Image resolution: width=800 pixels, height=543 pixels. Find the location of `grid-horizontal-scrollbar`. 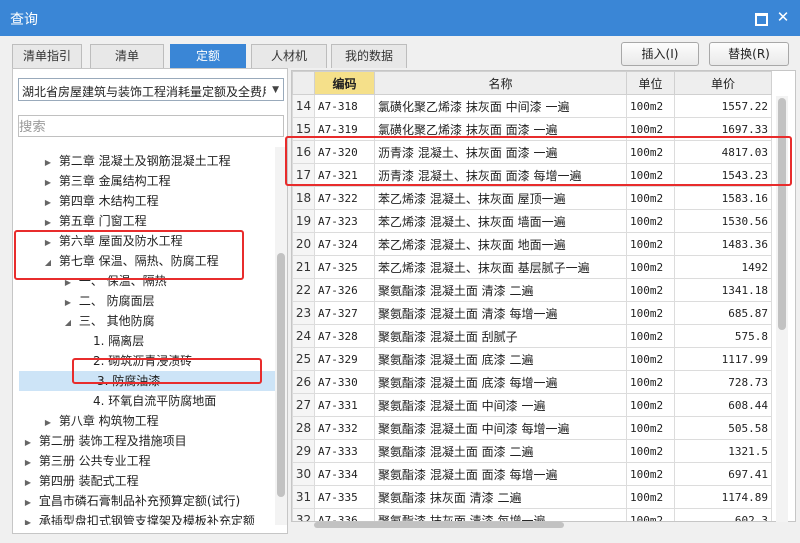

grid-horizontal-scrollbar is located at coordinates (439, 525).